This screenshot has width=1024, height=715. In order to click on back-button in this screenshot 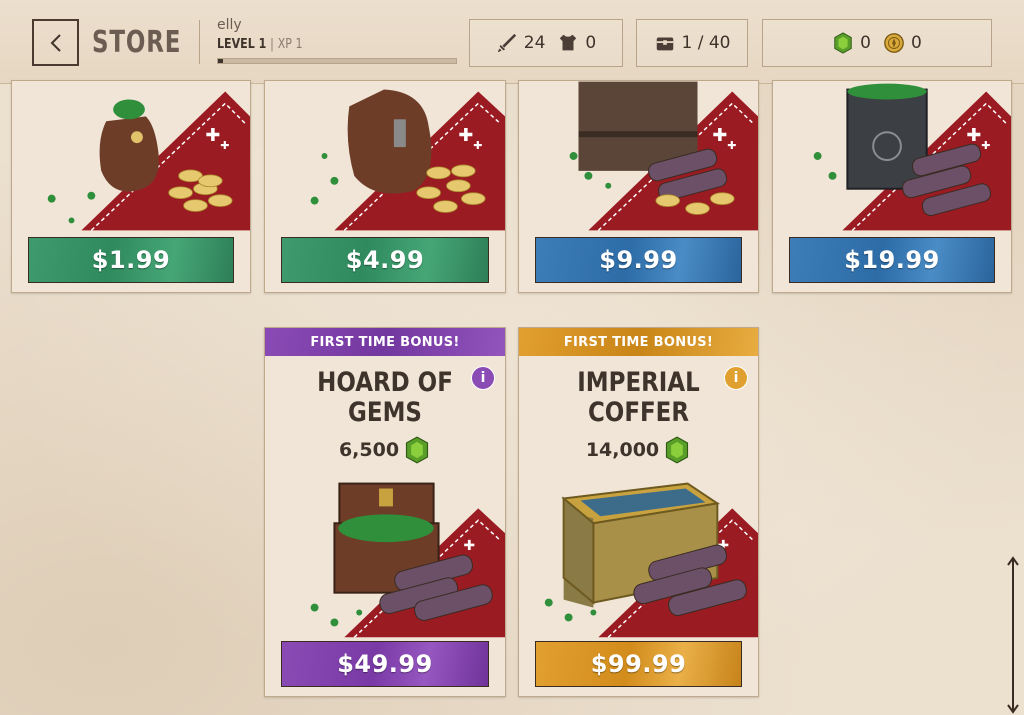, I will do `click(55, 42)`.